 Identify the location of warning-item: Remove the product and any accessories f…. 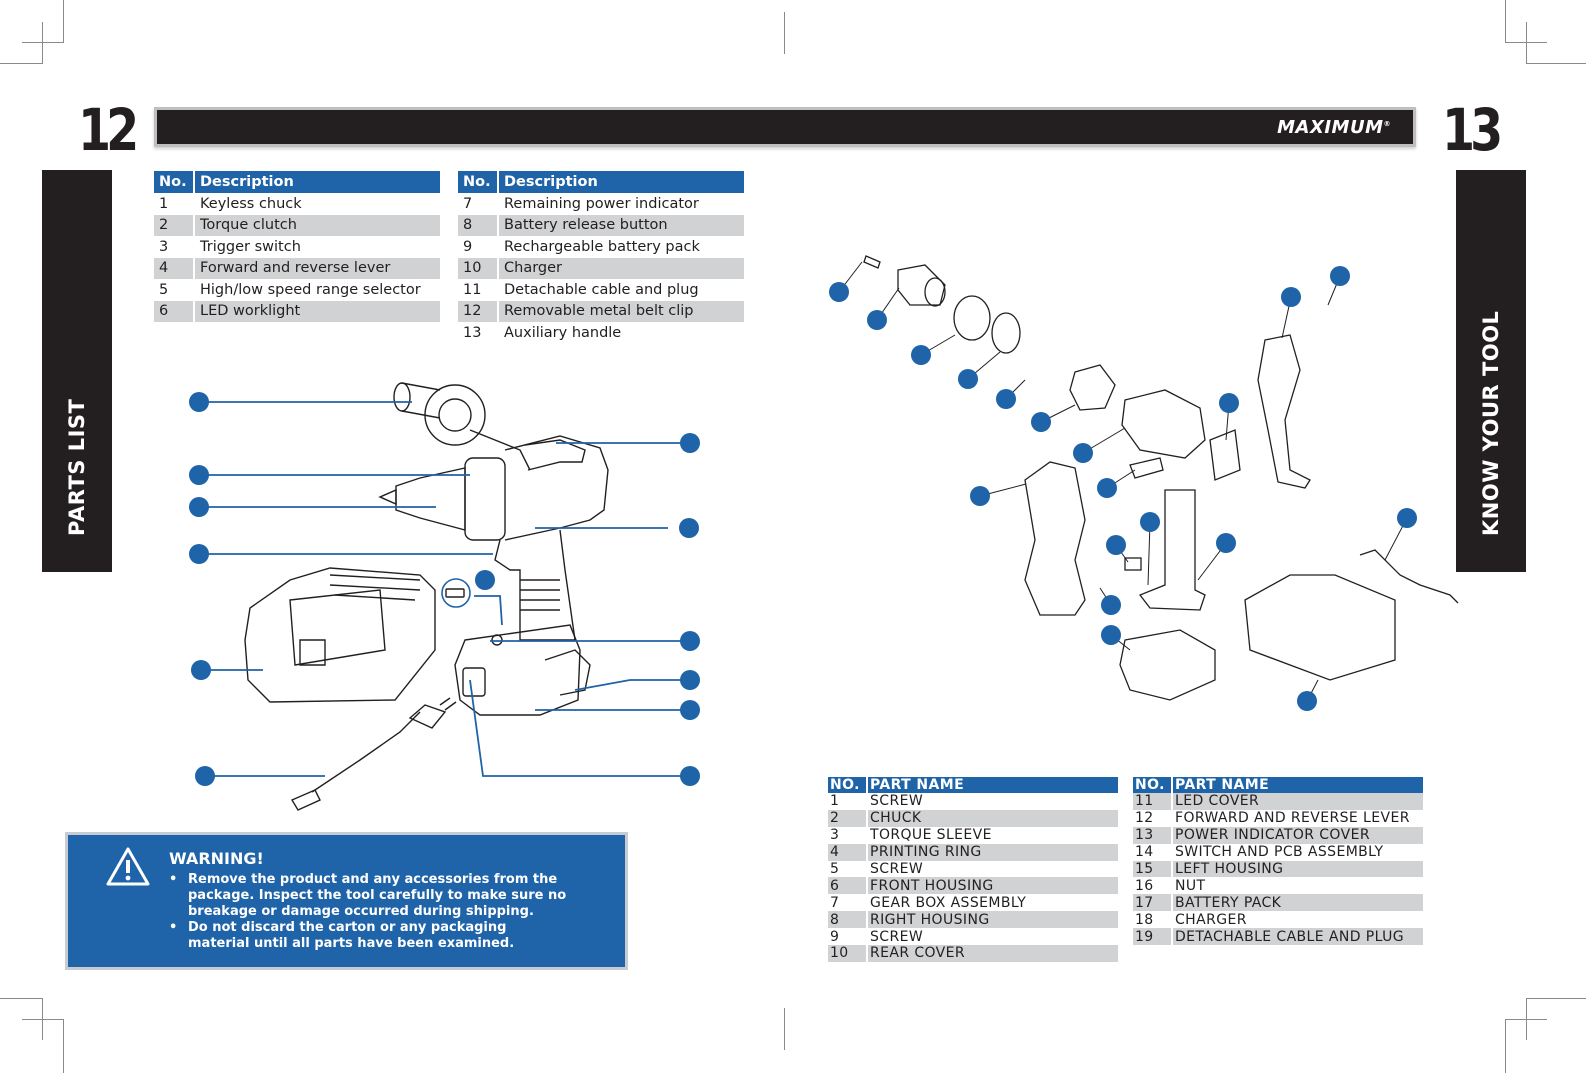
(369, 896).